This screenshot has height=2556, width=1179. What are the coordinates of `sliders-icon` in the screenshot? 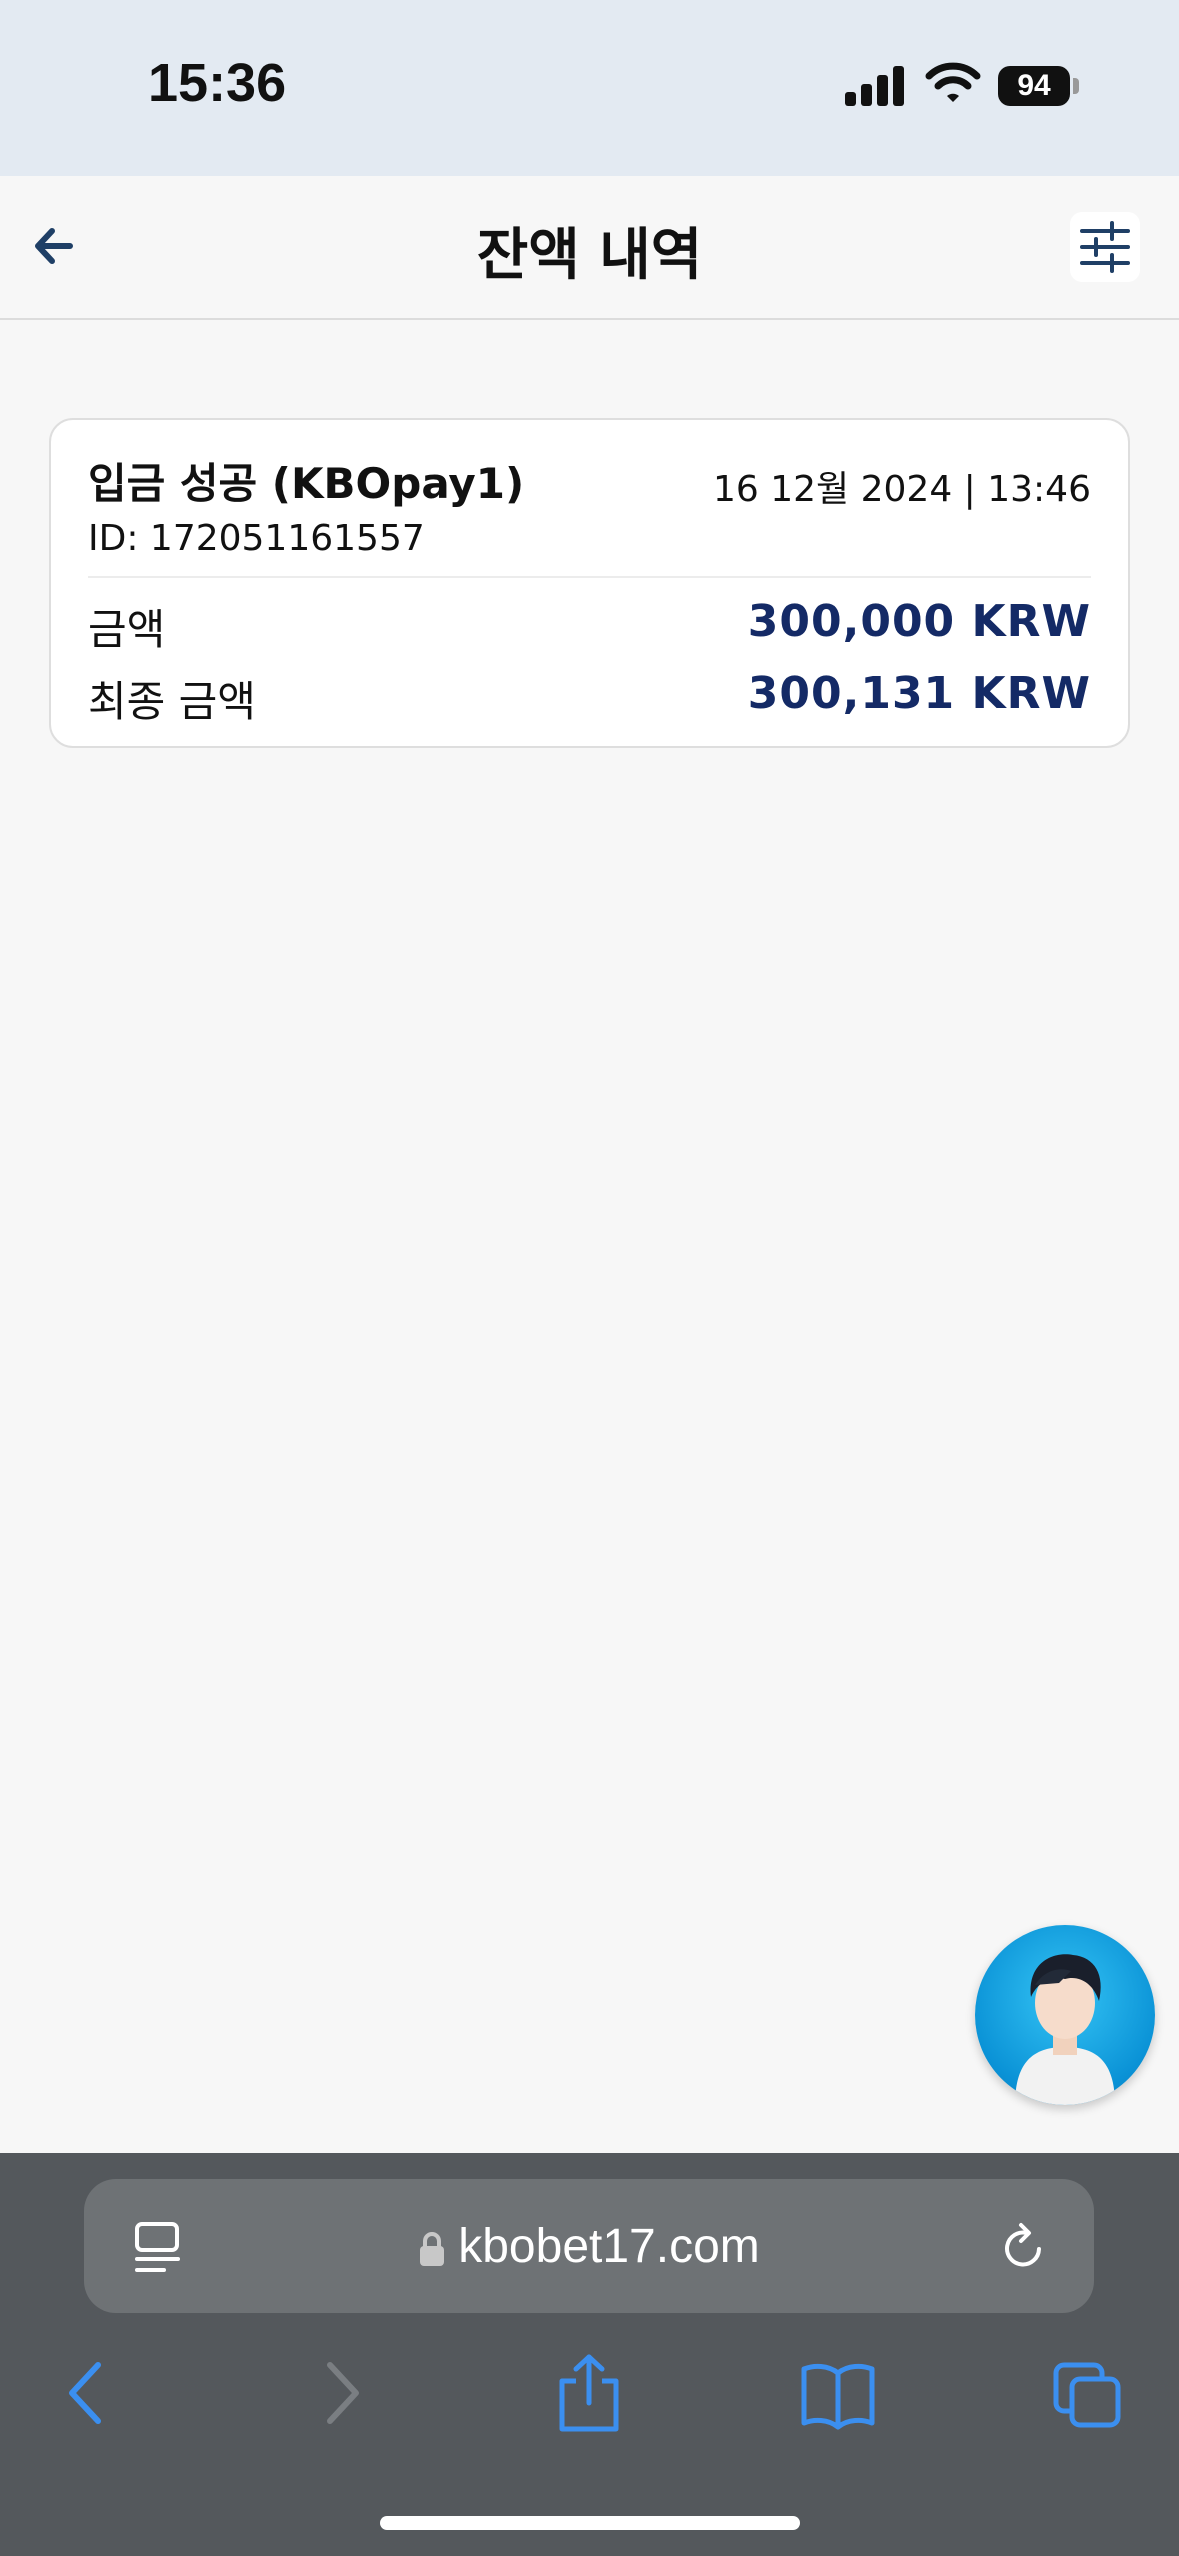 It's located at (1105, 247).